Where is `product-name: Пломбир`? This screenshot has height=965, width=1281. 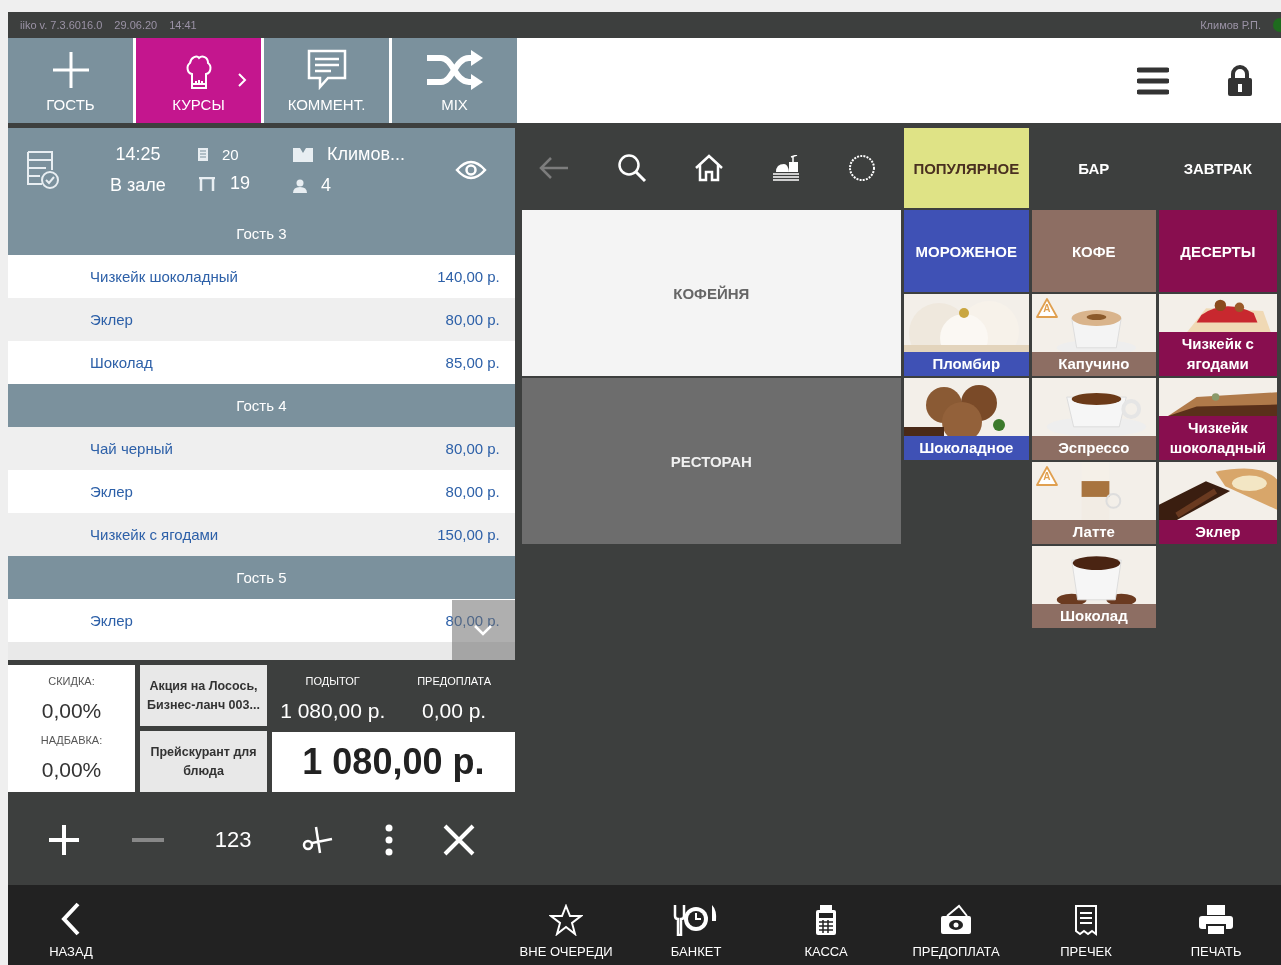 product-name: Пломбир is located at coordinates (966, 364).